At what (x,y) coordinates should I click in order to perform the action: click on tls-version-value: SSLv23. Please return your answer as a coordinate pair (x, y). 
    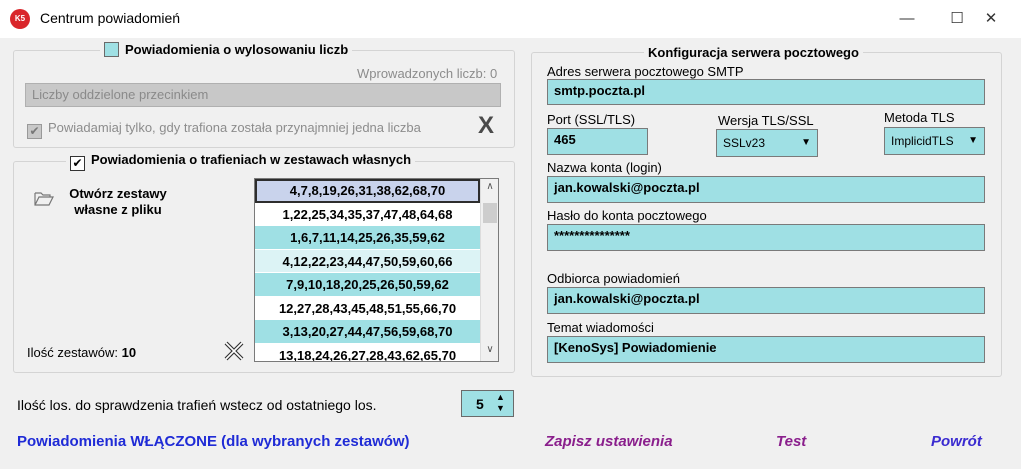
    Looking at the image, I should click on (744, 143).